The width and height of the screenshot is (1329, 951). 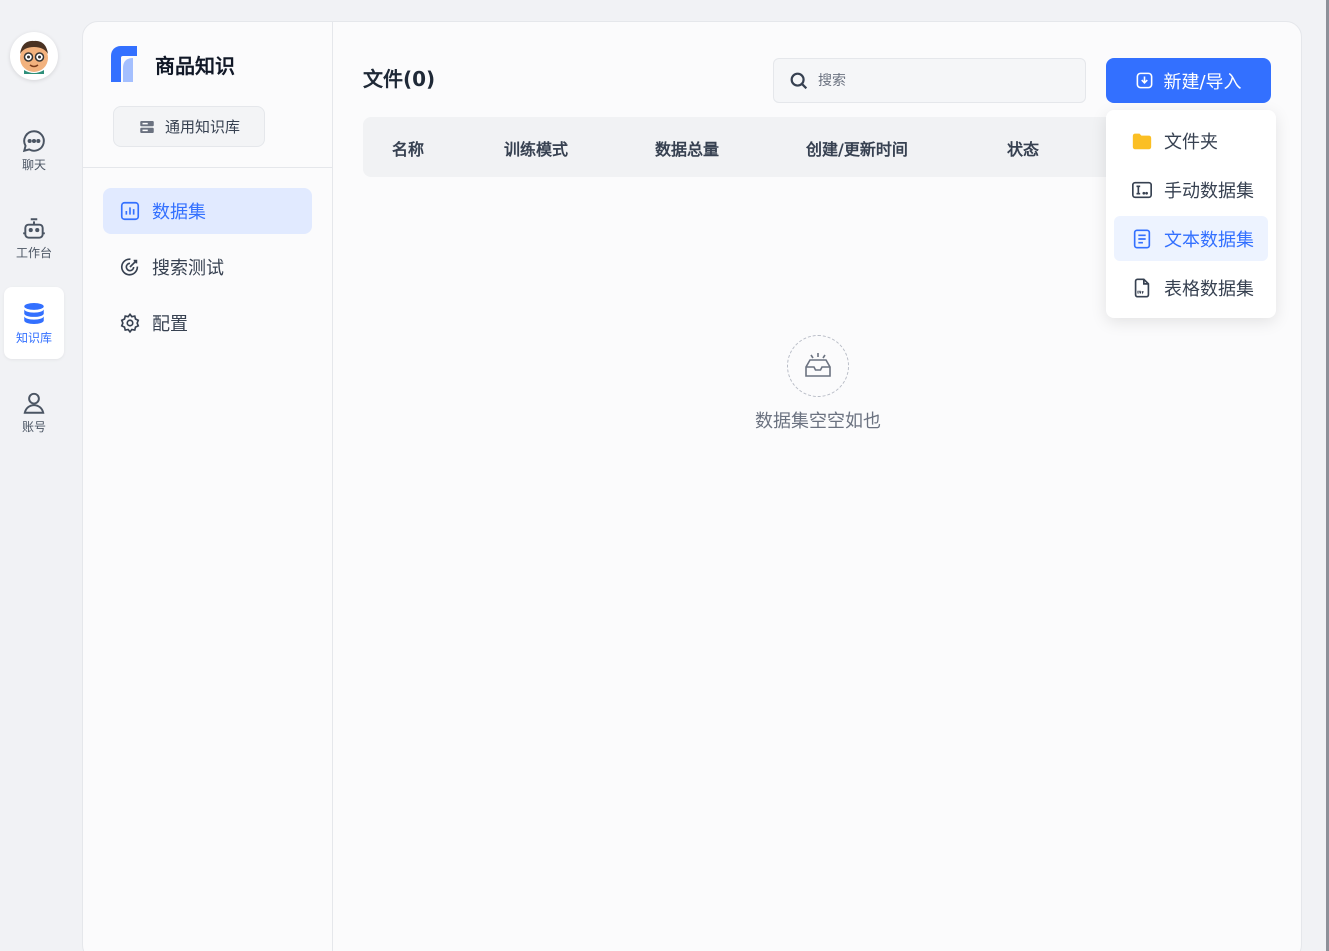 I want to click on database-icon, so click(x=34, y=313).